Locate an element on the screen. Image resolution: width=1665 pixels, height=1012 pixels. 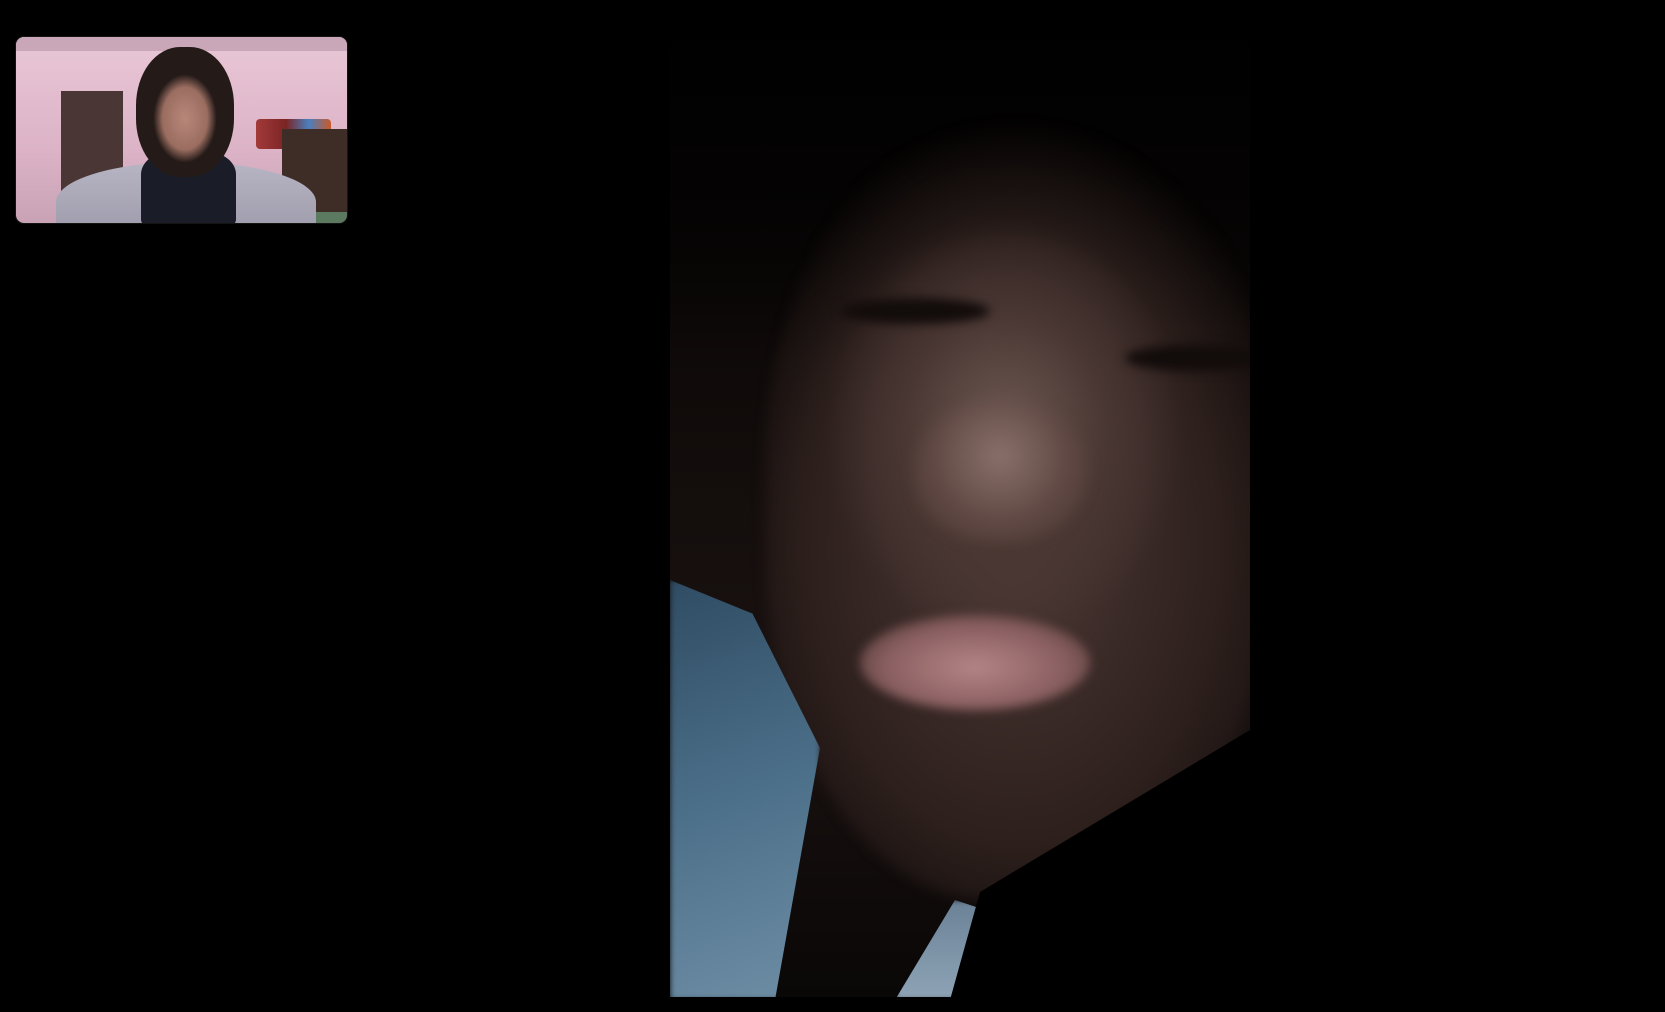
self-view-video is located at coordinates (181, 130).